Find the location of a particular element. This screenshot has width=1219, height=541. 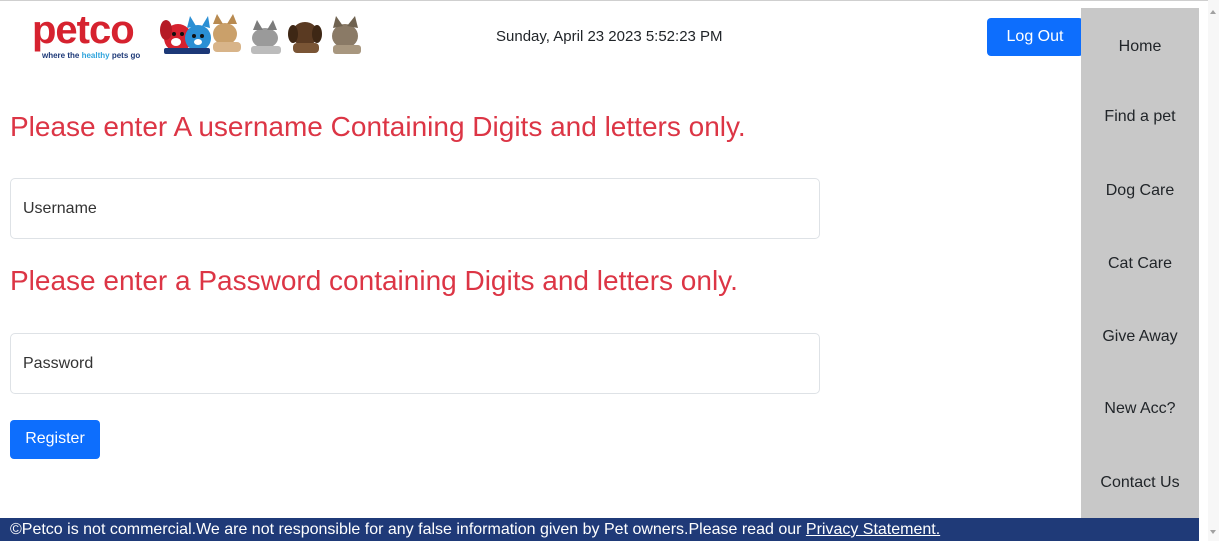

username-input: Username is located at coordinates (415, 208).